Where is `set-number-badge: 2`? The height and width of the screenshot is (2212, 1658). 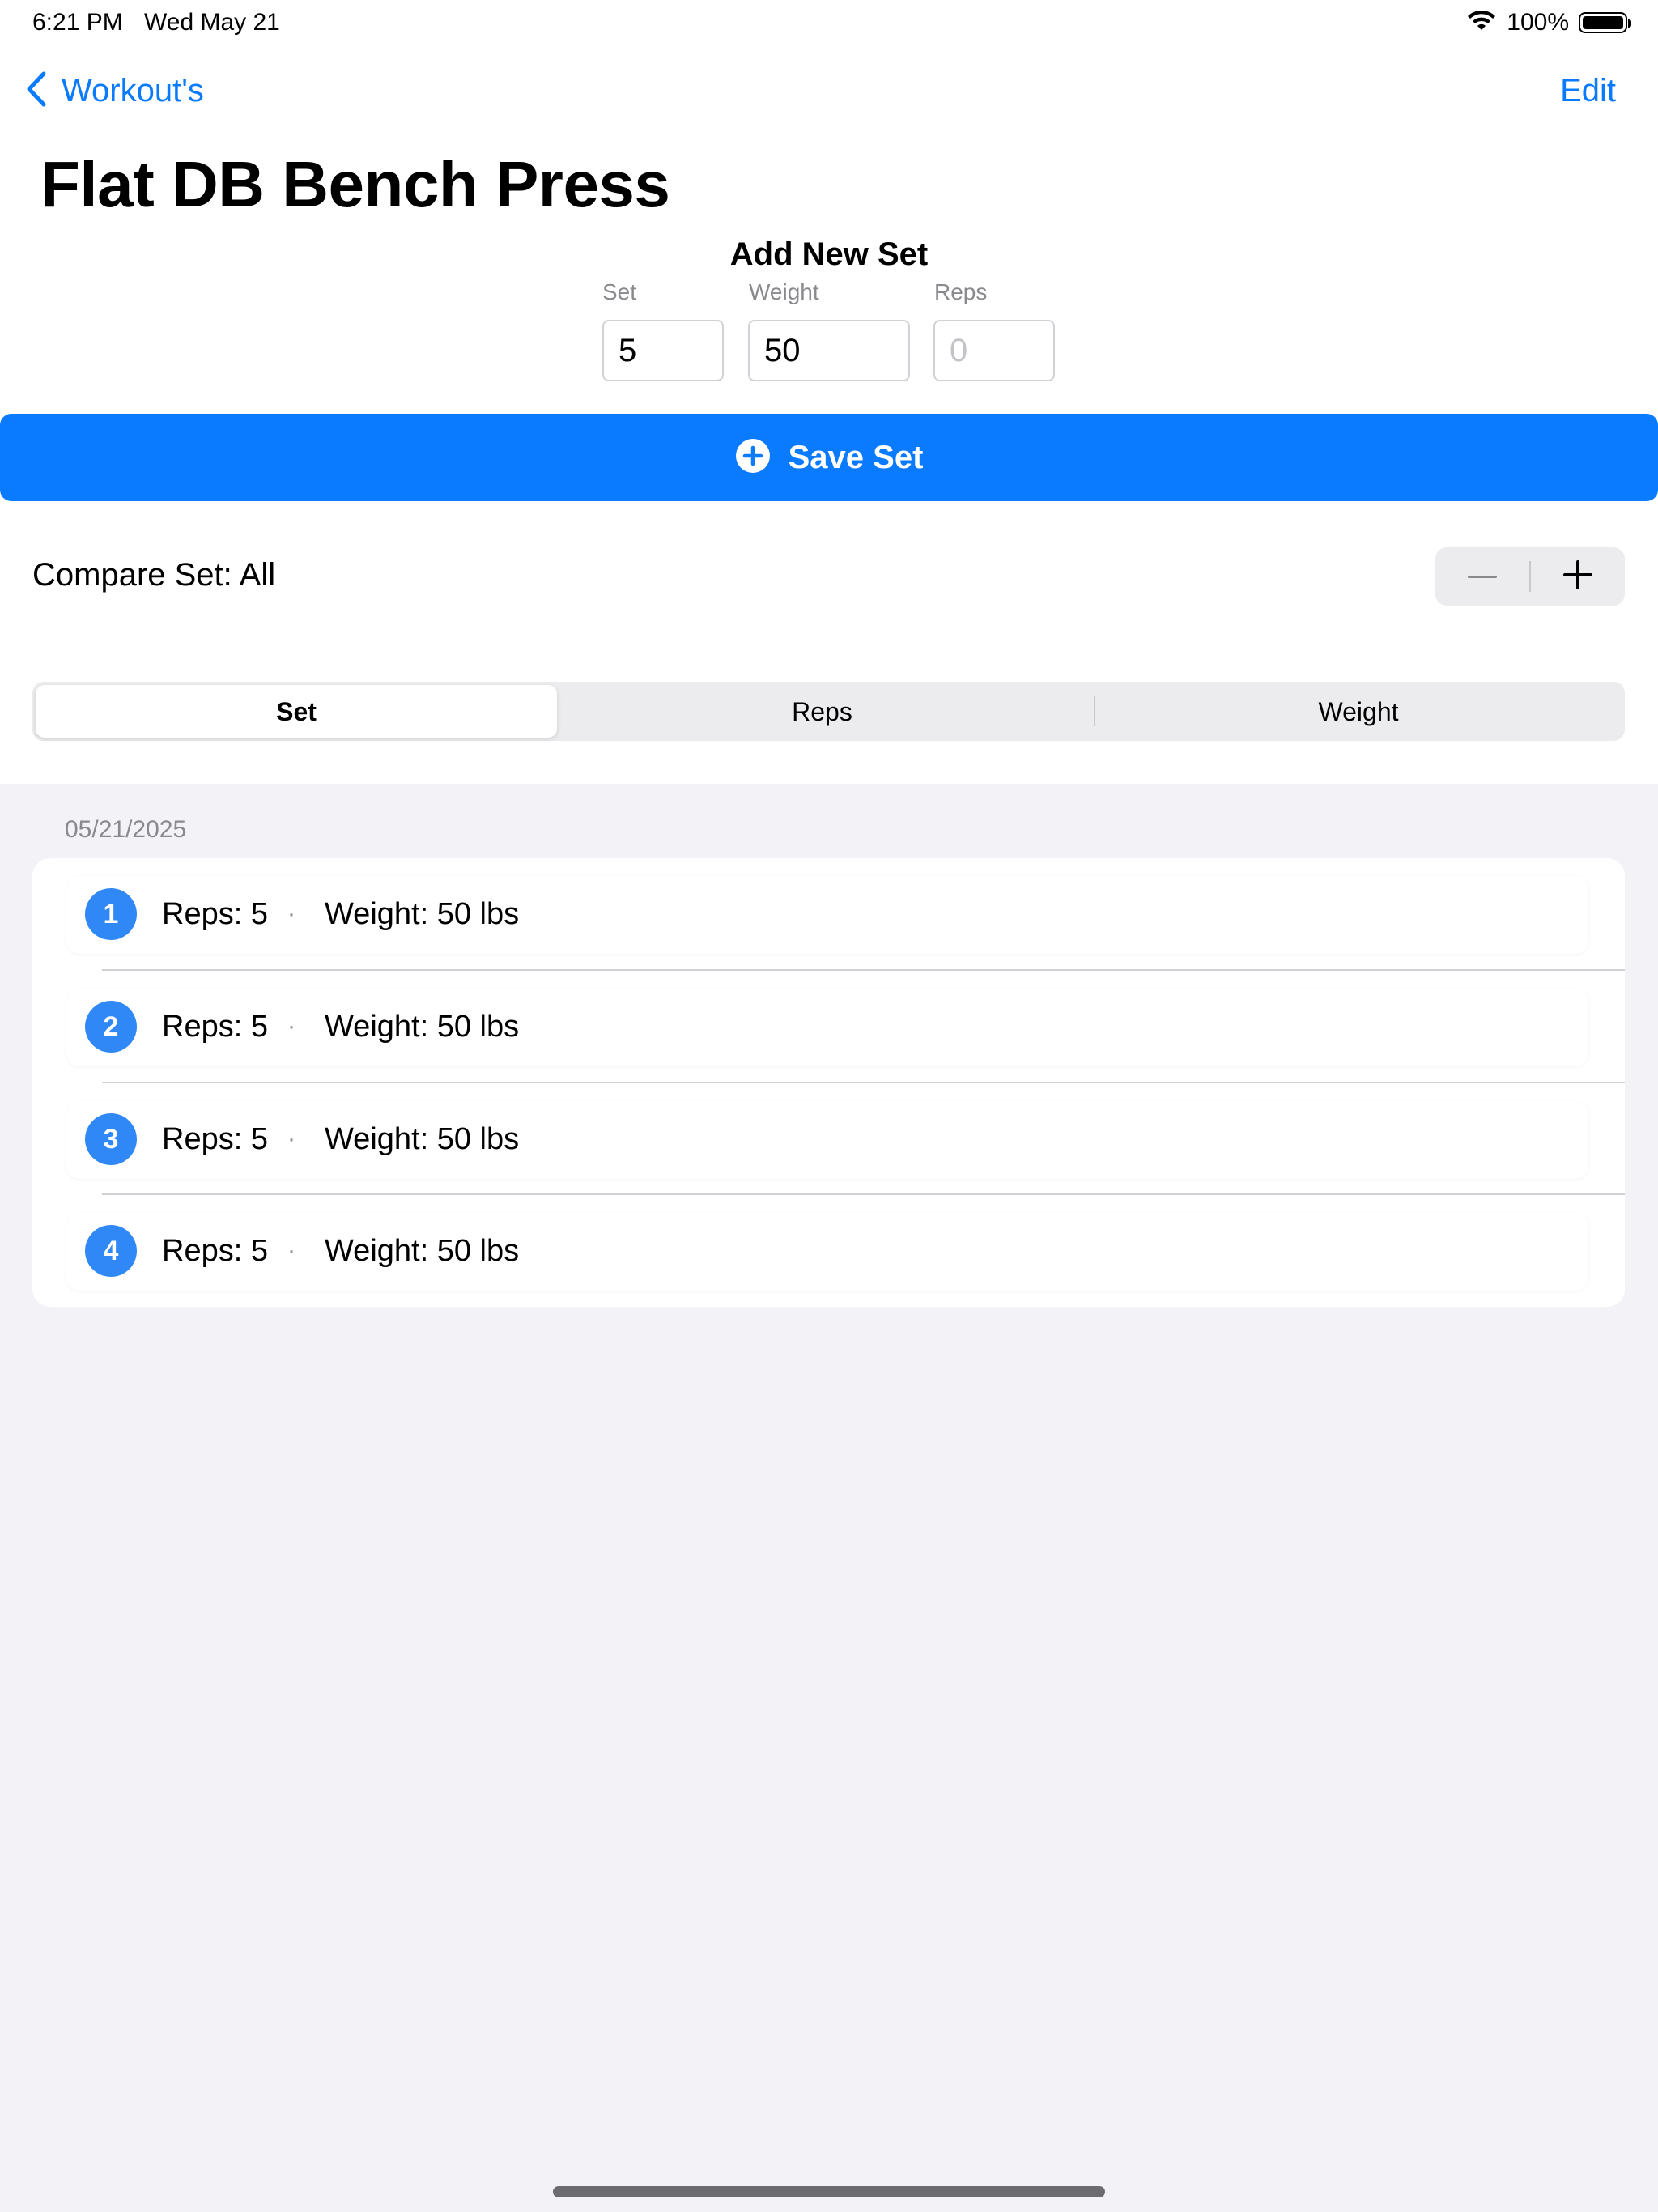 set-number-badge: 2 is located at coordinates (111, 1027).